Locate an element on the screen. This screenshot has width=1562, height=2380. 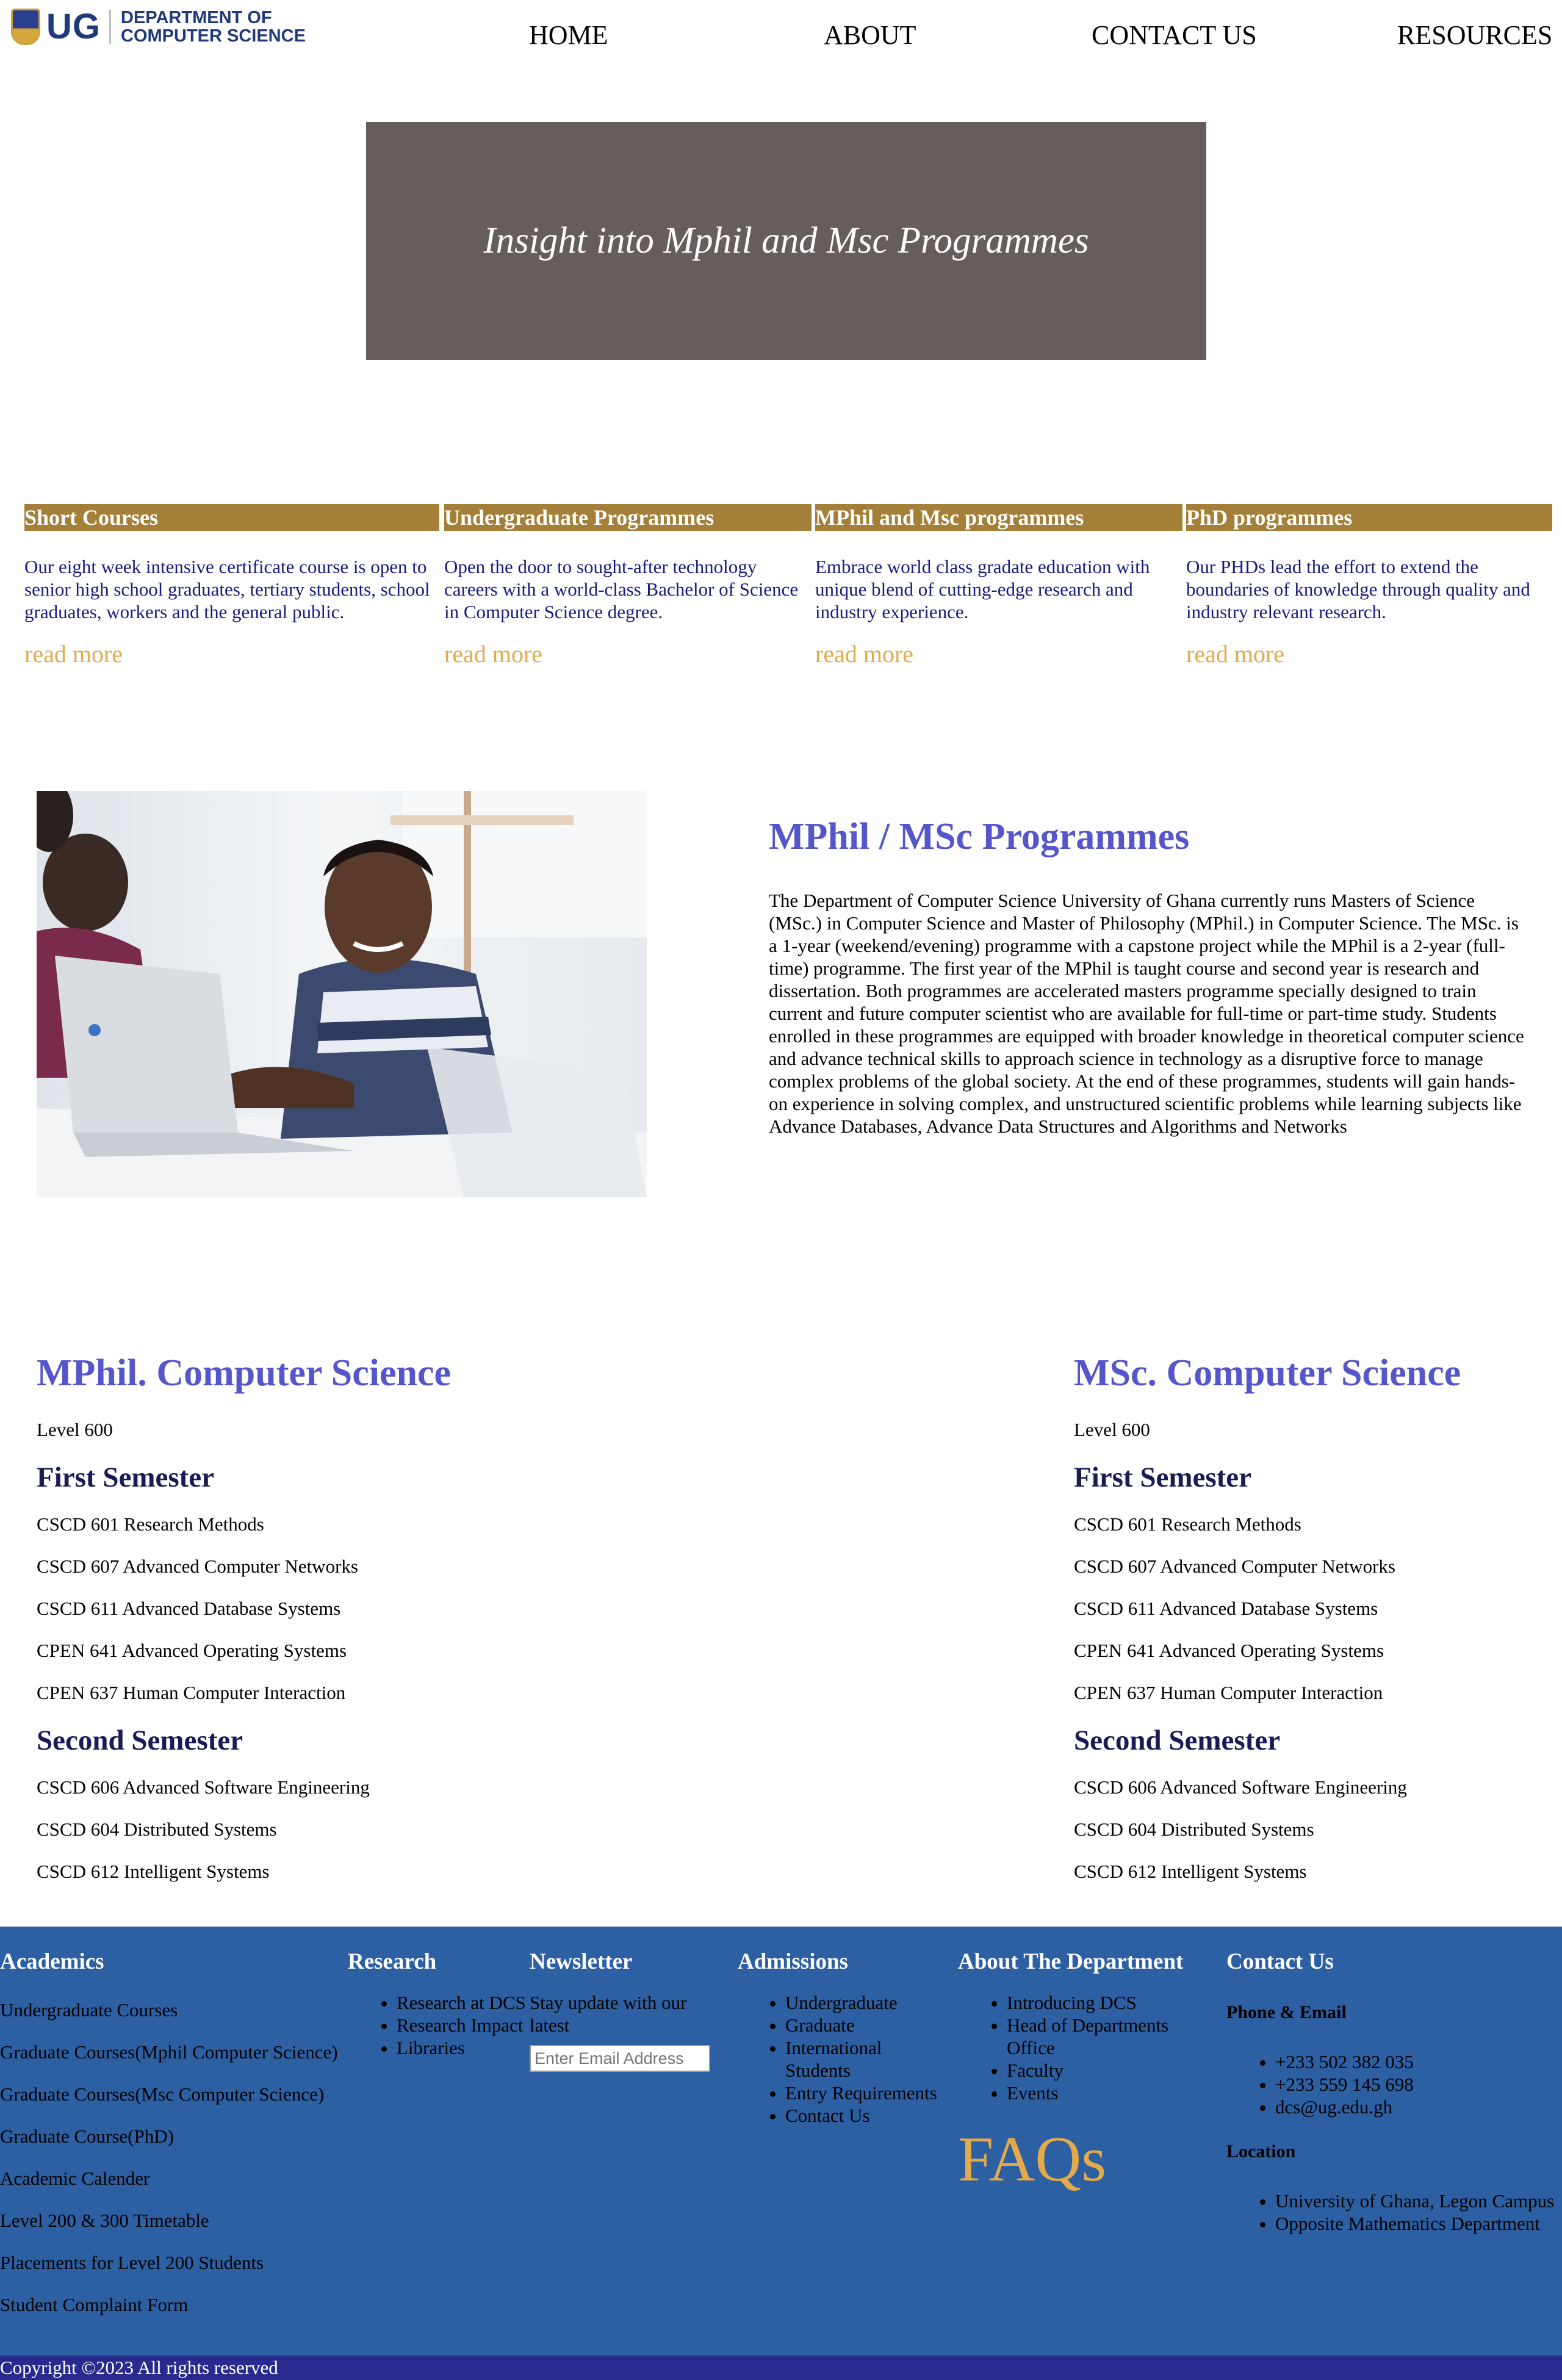
footer-heading: About The Department is located at coordinates (1071, 1961).